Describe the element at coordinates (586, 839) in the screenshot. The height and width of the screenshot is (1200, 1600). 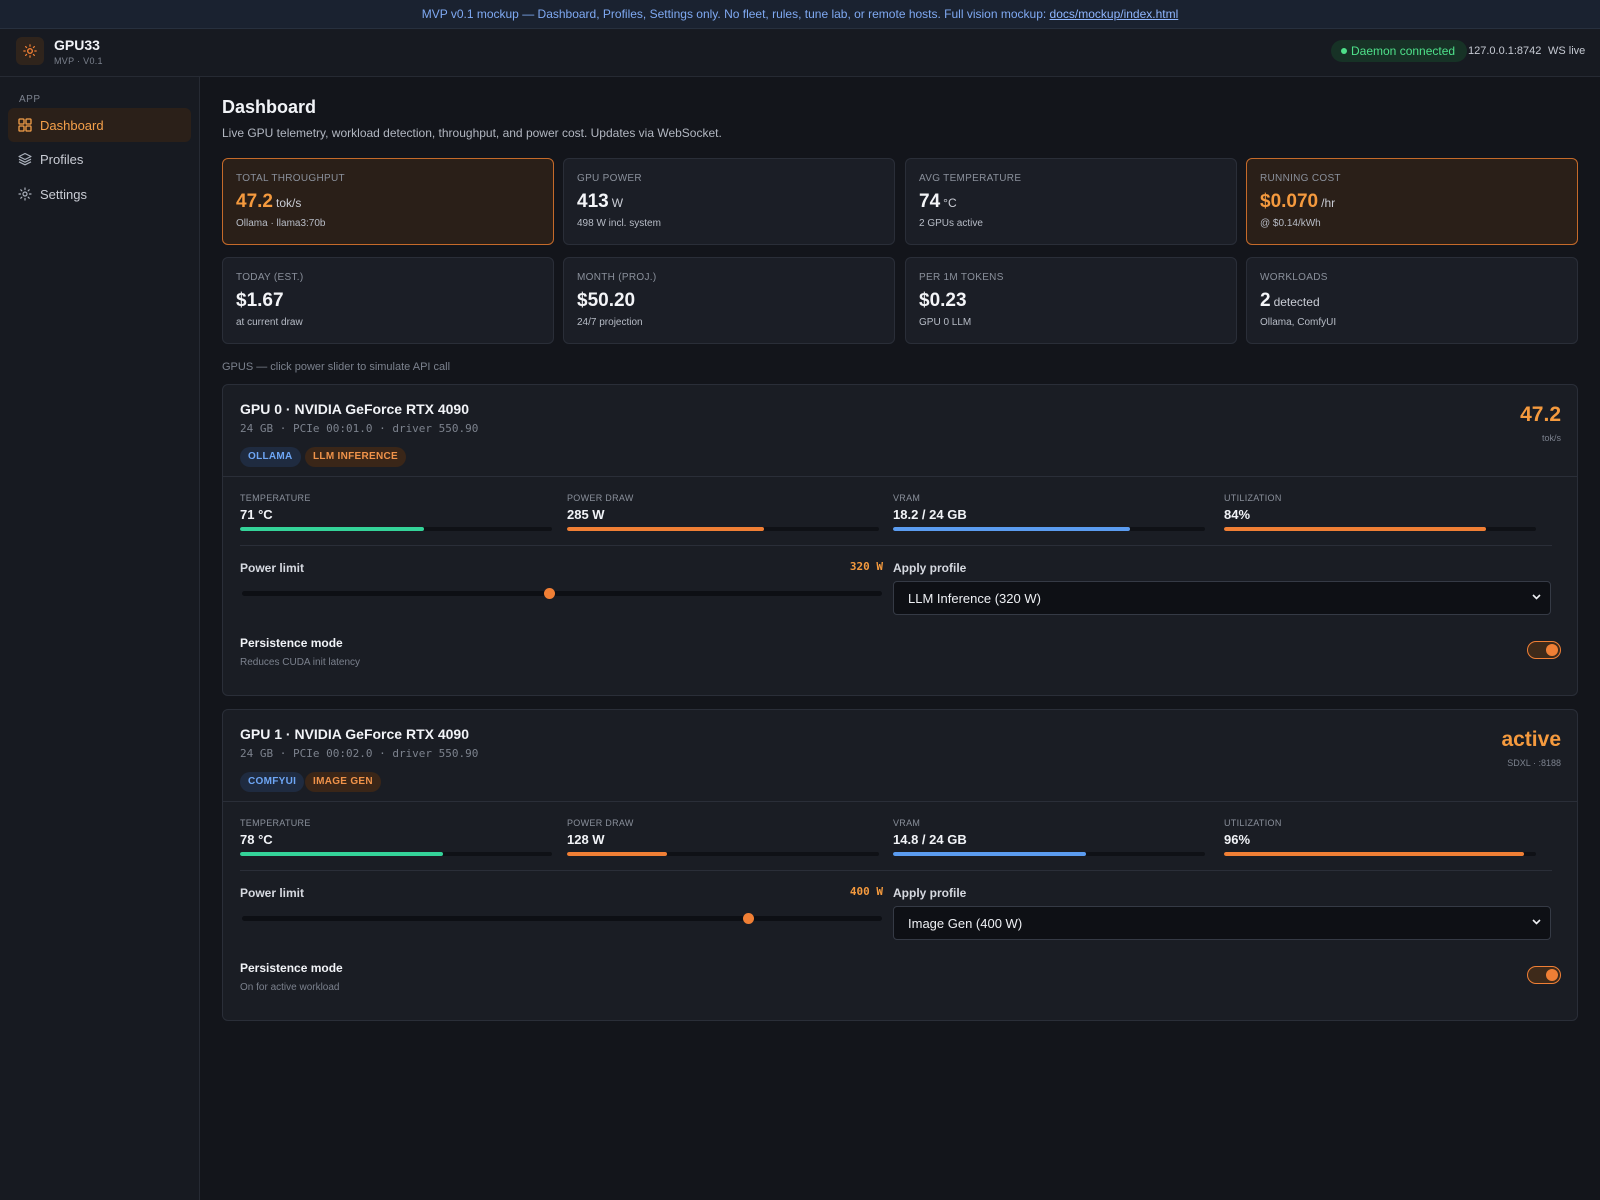
I see `metric-value: 128 W` at that location.